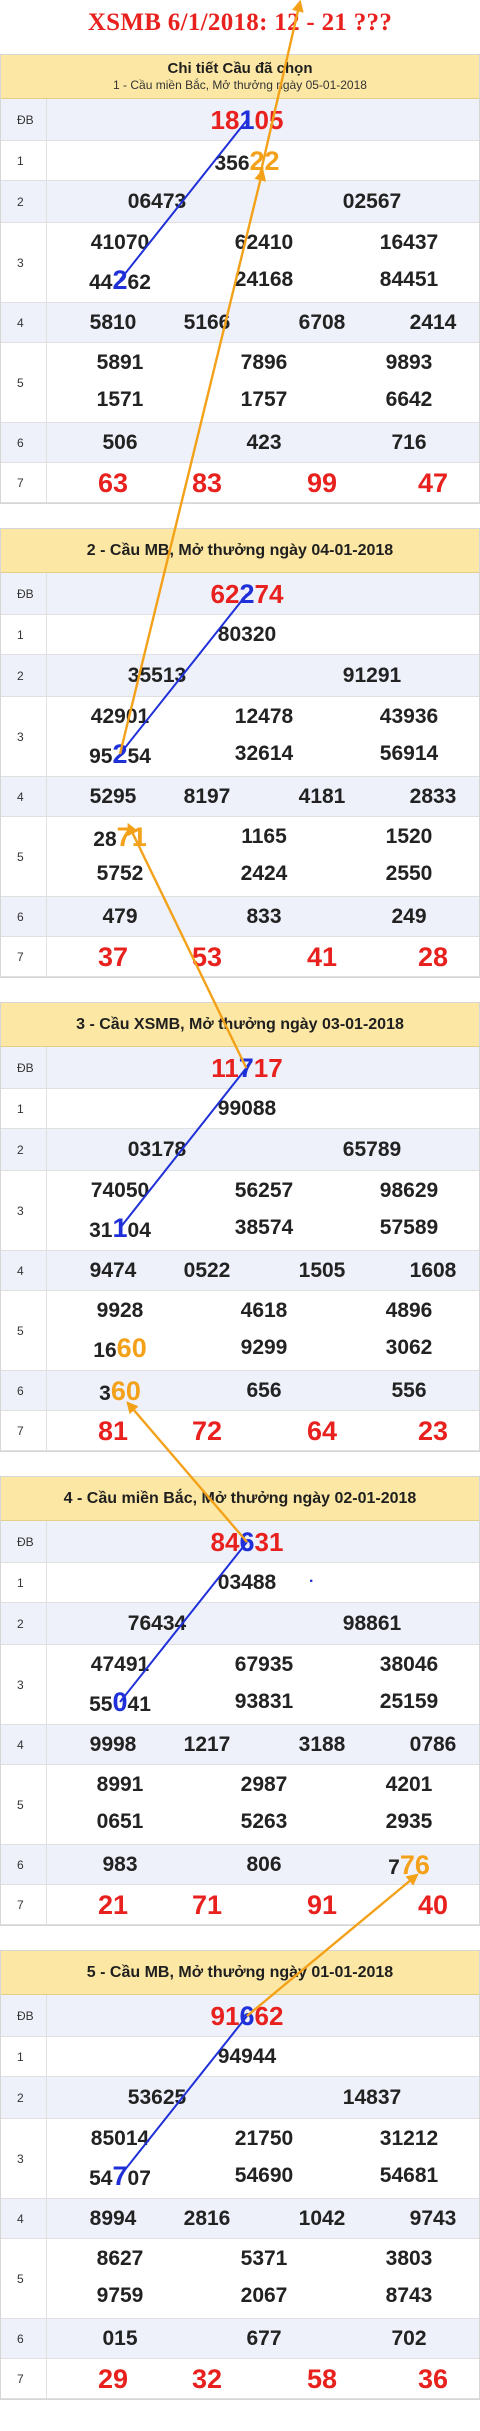 The width and height of the screenshot is (480, 2431). I want to click on prize-number: 93831, so click(264, 1701).